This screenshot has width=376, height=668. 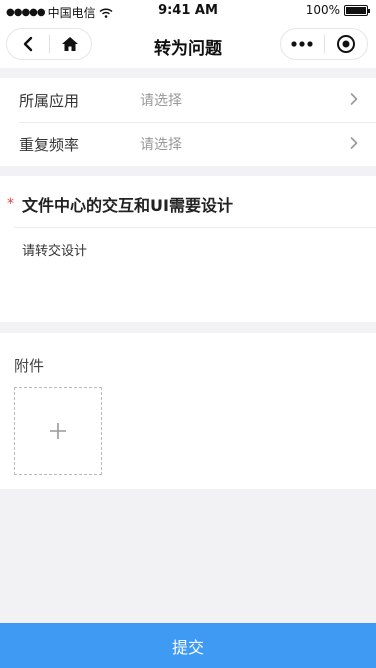 What do you see at coordinates (188, 645) in the screenshot?
I see `submit-button: 提交` at bounding box center [188, 645].